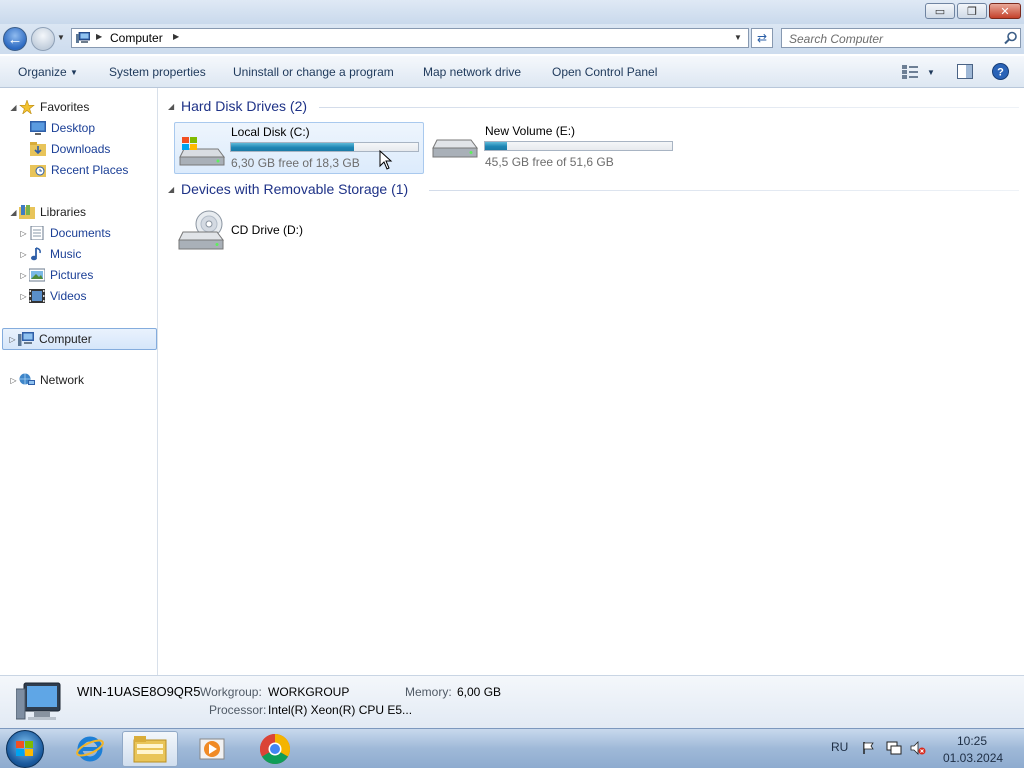 Image resolution: width=1024 pixels, height=769 pixels. Describe the element at coordinates (410, 38) in the screenshot. I see `address-bar: ▶ Computer ▶ ▼` at that location.